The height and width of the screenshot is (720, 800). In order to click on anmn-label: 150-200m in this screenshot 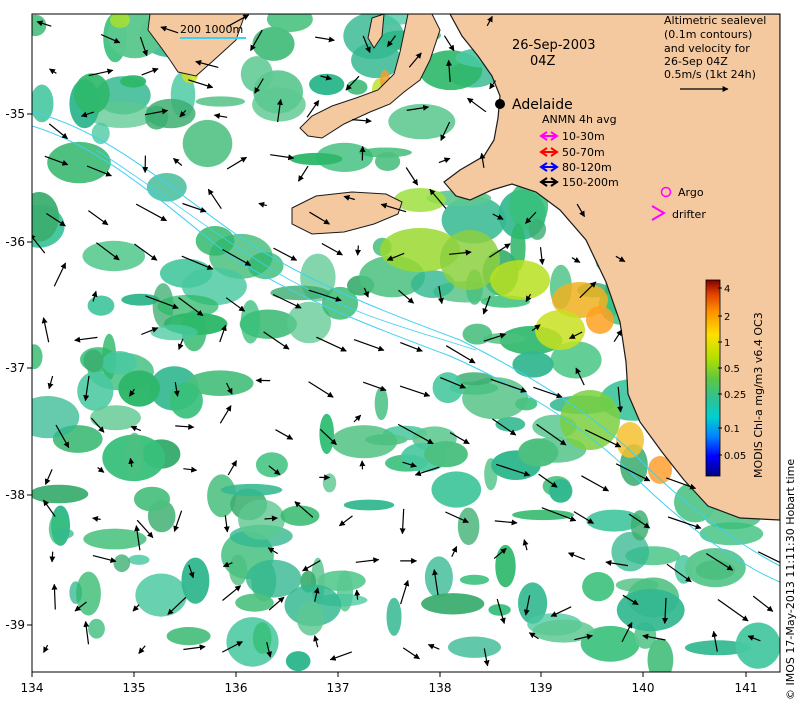, I will do `click(590, 182)`.